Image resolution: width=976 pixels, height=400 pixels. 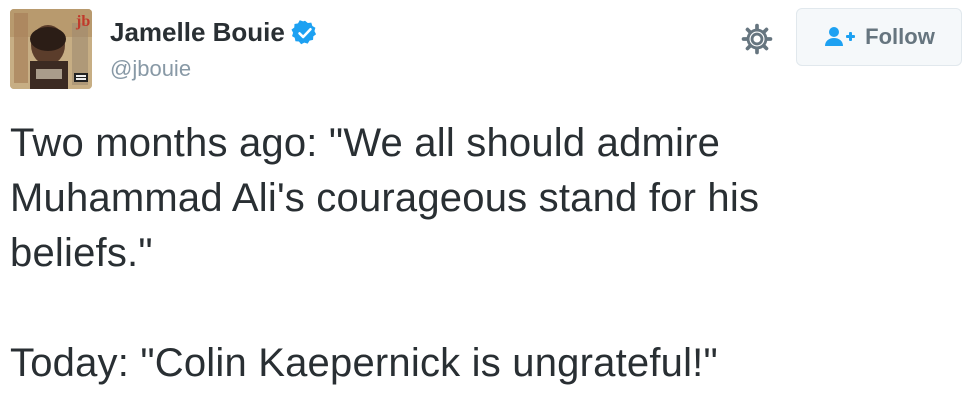 I want to click on author-name-row: Jamelle Bouie, so click(x=214, y=32).